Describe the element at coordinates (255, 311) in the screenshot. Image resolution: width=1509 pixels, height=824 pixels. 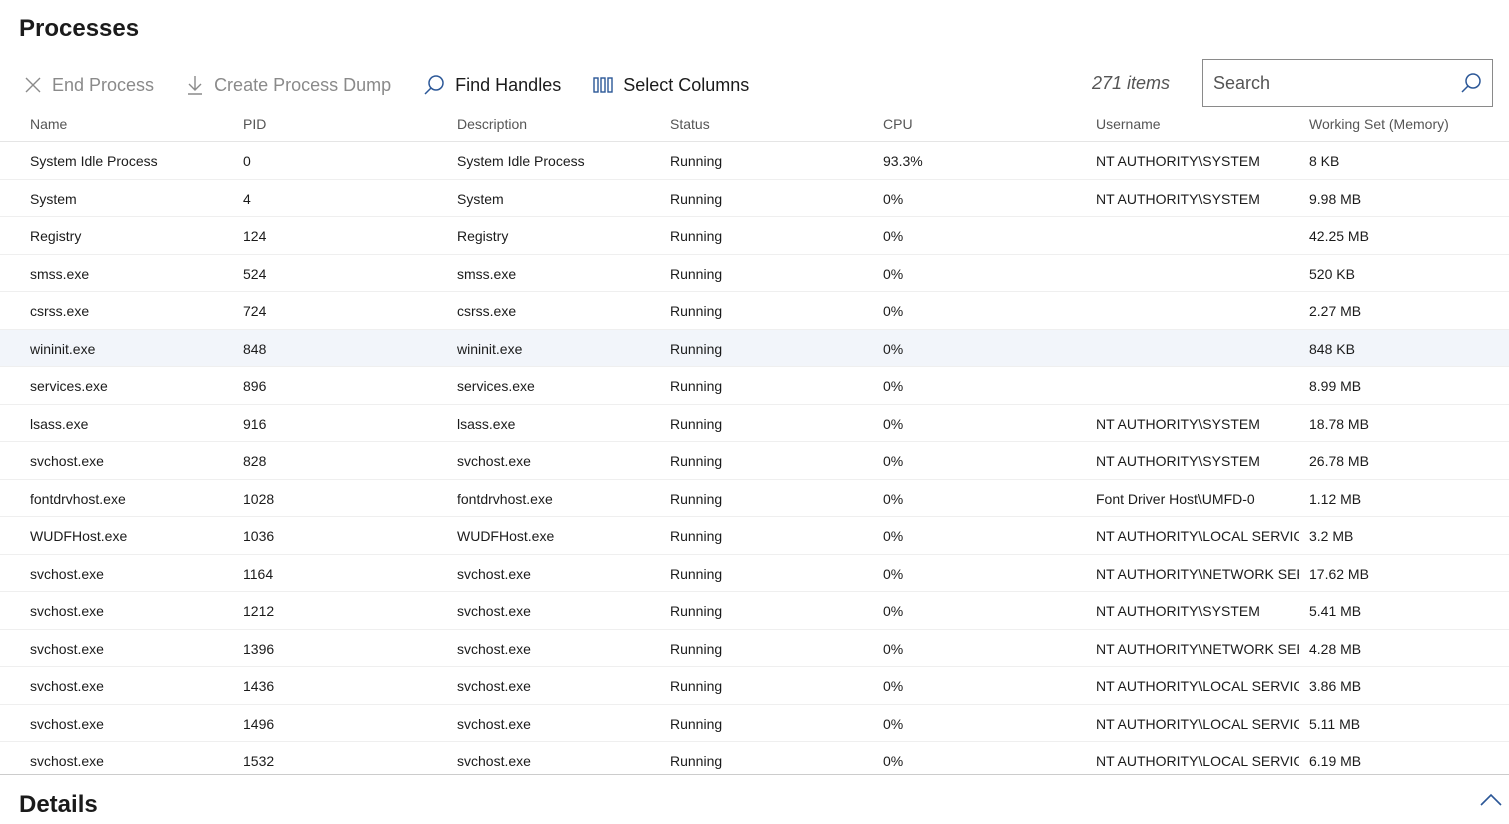
I see `cell-pid: 724` at that location.